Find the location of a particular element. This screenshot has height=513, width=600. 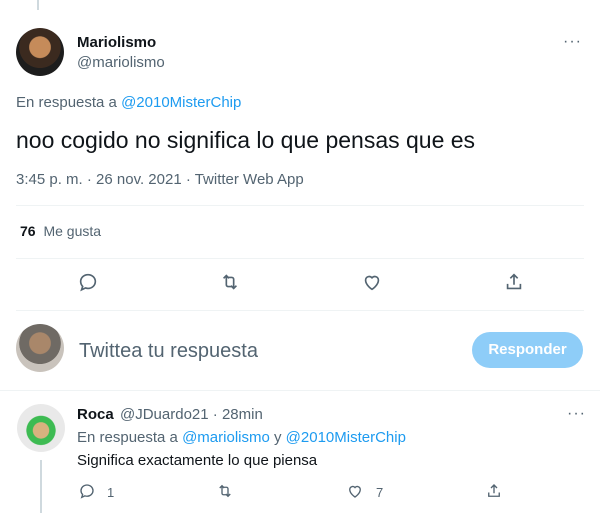

author-name: Mariolismo is located at coordinates (116, 42).